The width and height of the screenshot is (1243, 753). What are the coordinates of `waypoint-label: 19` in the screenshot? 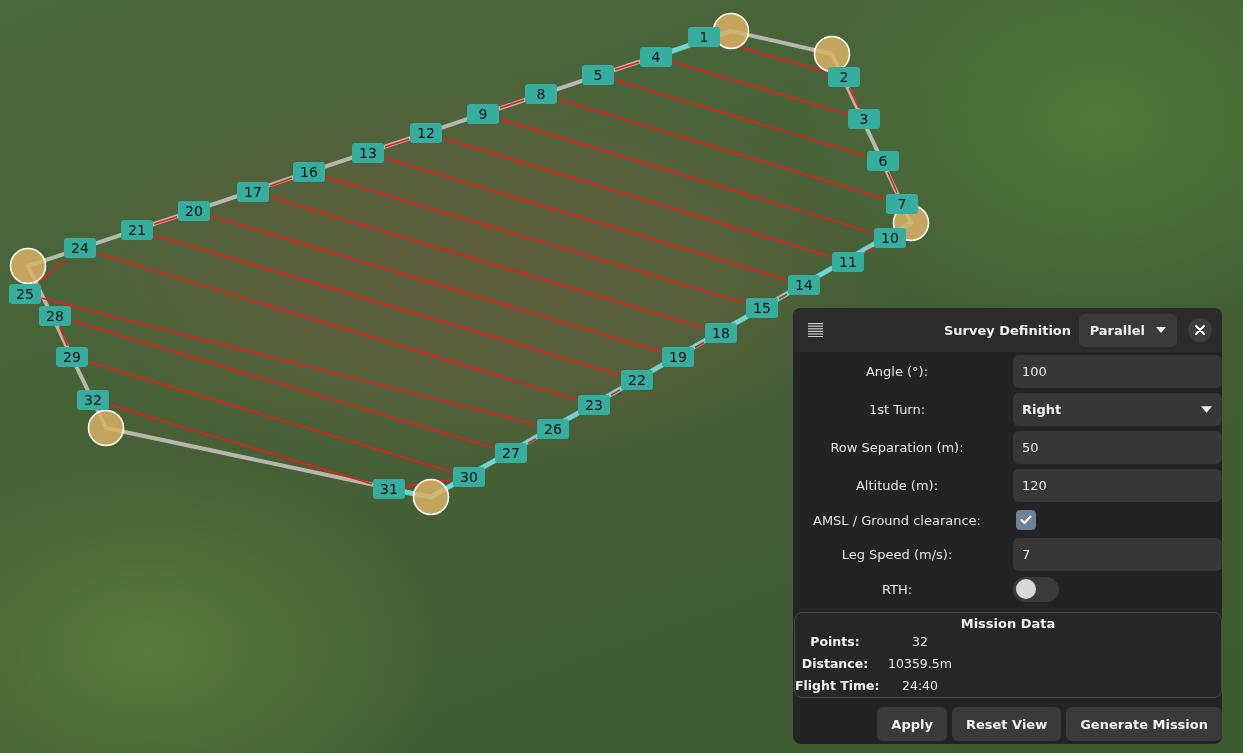 It's located at (678, 357).